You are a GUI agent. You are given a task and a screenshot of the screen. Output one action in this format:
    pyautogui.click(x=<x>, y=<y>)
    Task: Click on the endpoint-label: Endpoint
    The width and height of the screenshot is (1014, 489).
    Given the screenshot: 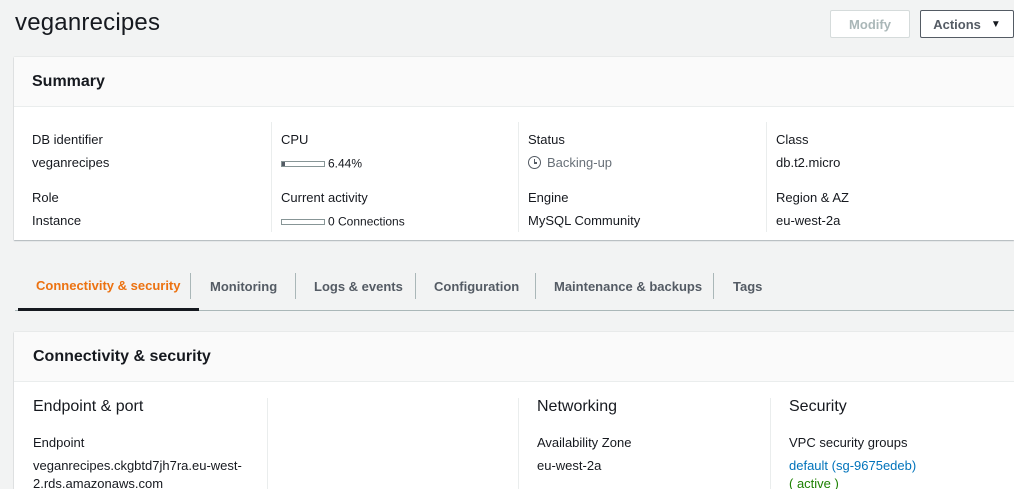 What is the action you would take?
    pyautogui.click(x=59, y=442)
    